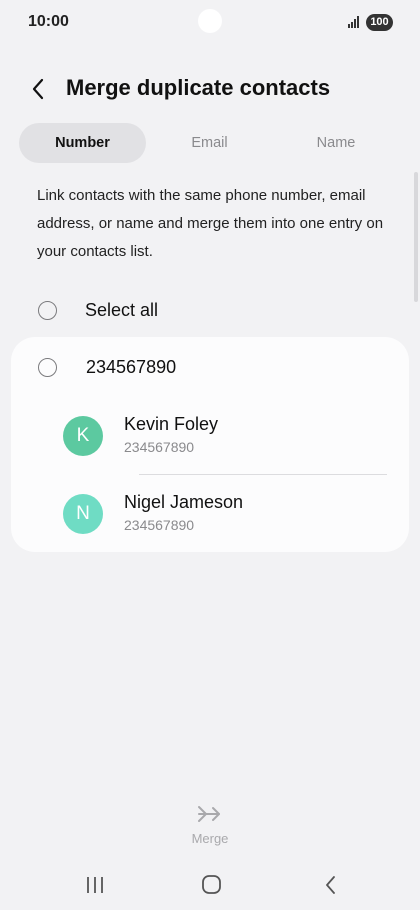 The image size is (420, 910). I want to click on camera-cutout, so click(210, 21).